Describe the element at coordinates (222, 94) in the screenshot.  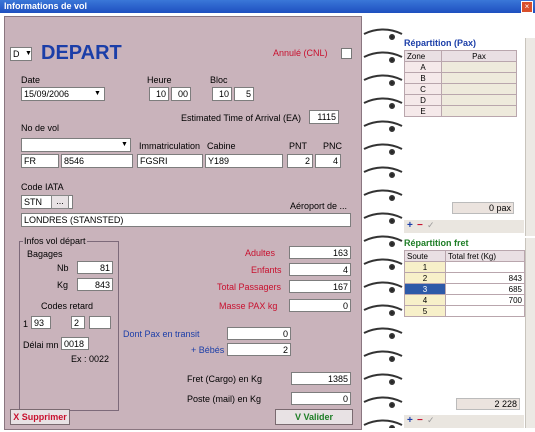
I see `bloc-hours-field` at that location.